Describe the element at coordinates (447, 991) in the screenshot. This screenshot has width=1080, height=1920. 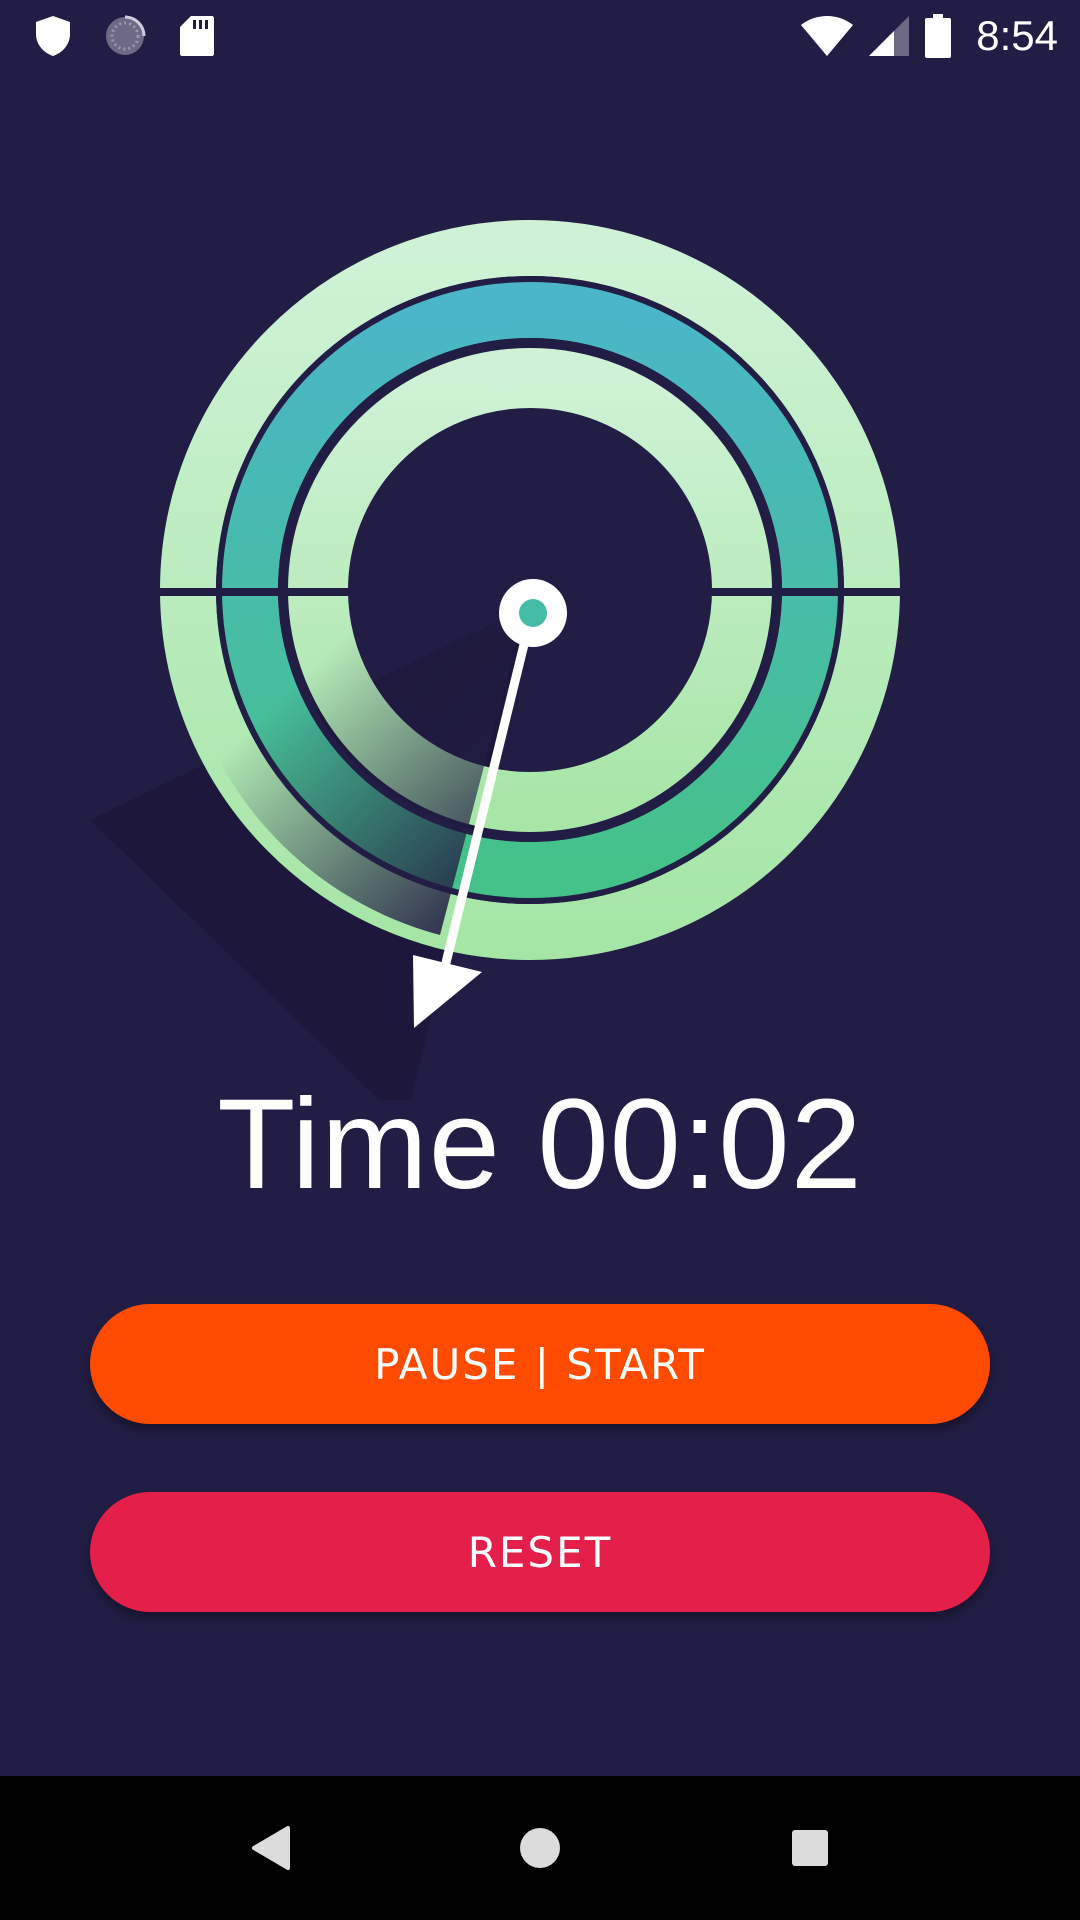
I see `dial-hand-arrowhead` at that location.